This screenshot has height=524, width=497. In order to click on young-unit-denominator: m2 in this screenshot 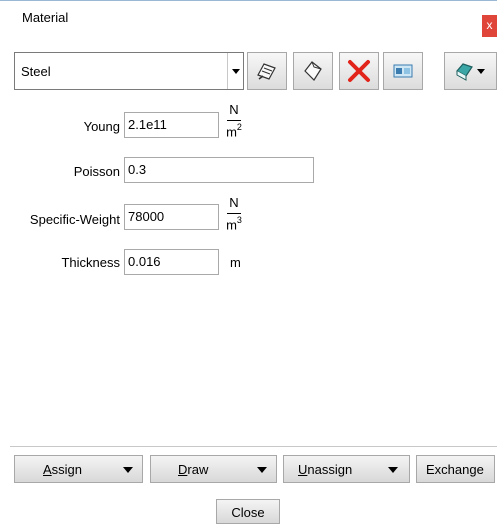, I will do `click(234, 131)`.